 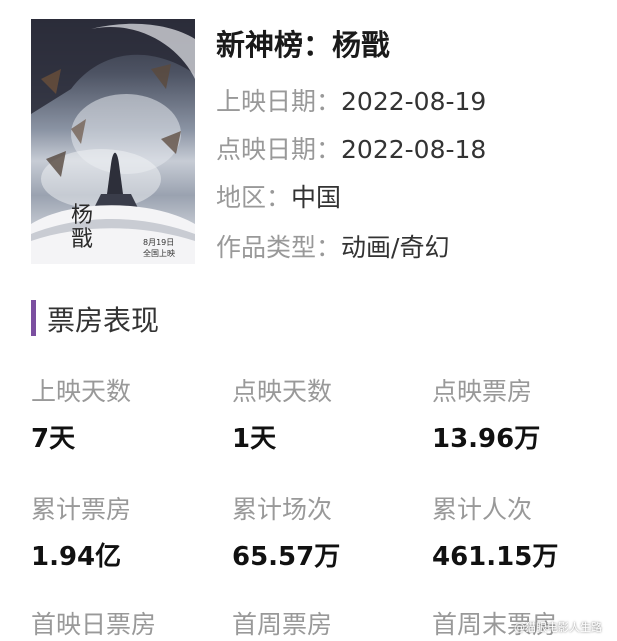 What do you see at coordinates (282, 391) in the screenshot?
I see `stat-label-preview-days: 点映天数` at bounding box center [282, 391].